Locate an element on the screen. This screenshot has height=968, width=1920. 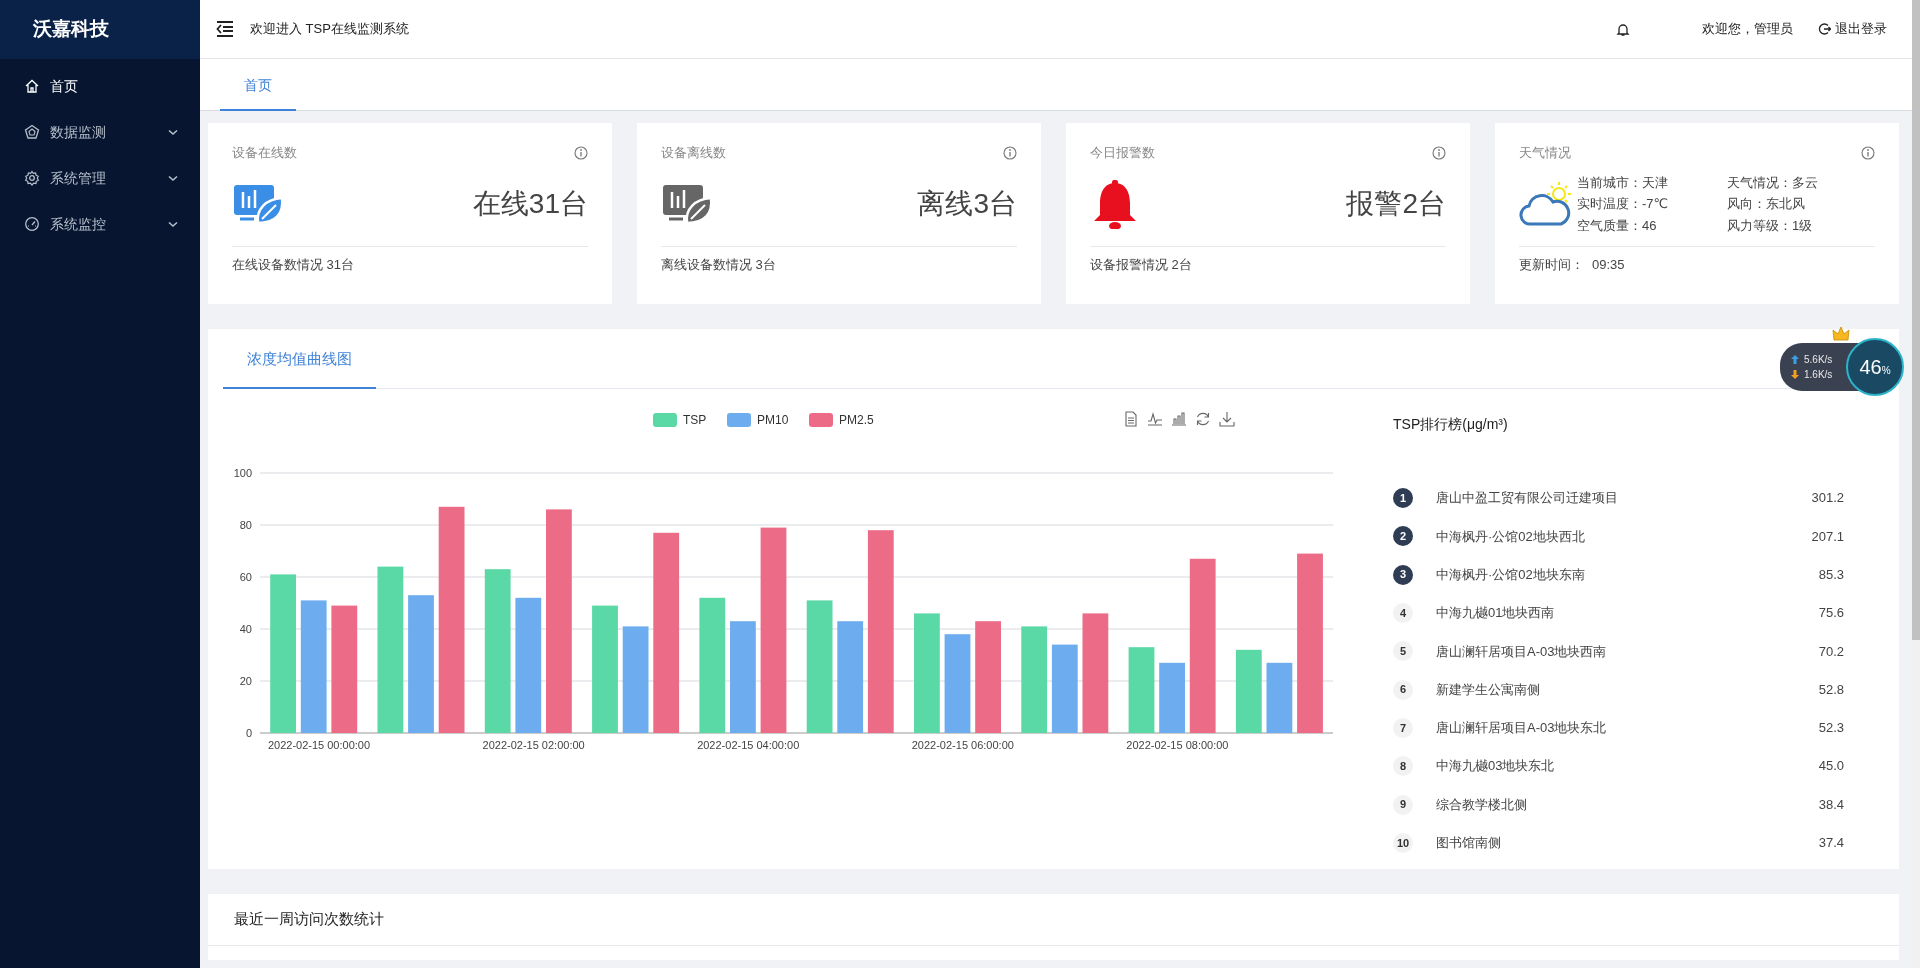
ranking-value: 85.3 is located at coordinates (1831, 575).